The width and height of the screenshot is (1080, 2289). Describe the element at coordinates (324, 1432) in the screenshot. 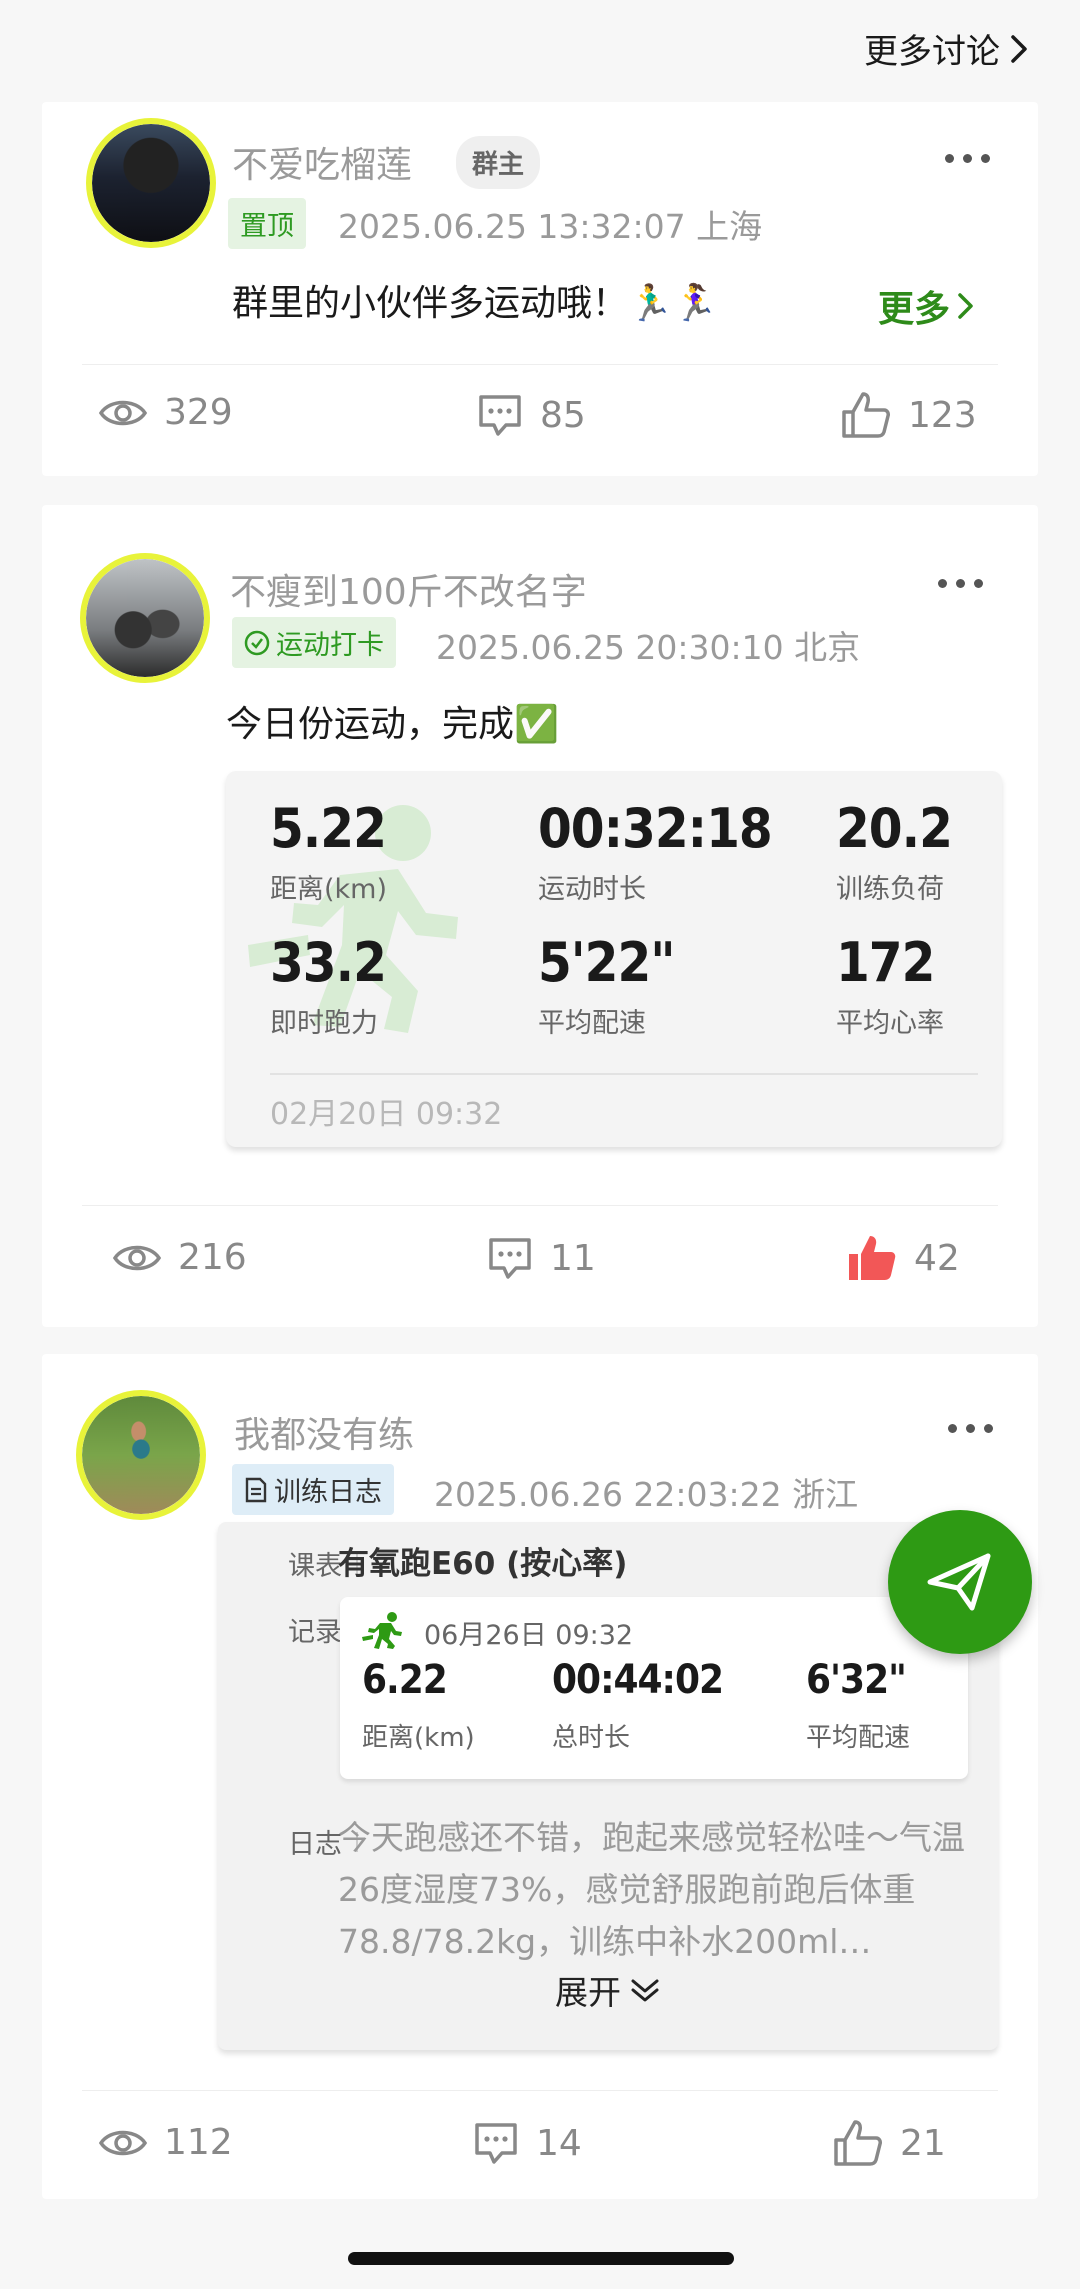

I see `author-name: 我都没有练` at that location.